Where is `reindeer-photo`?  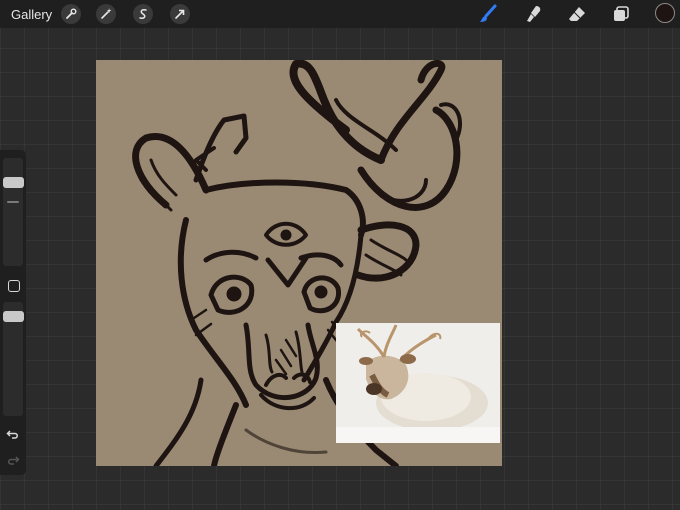 reindeer-photo is located at coordinates (418, 383).